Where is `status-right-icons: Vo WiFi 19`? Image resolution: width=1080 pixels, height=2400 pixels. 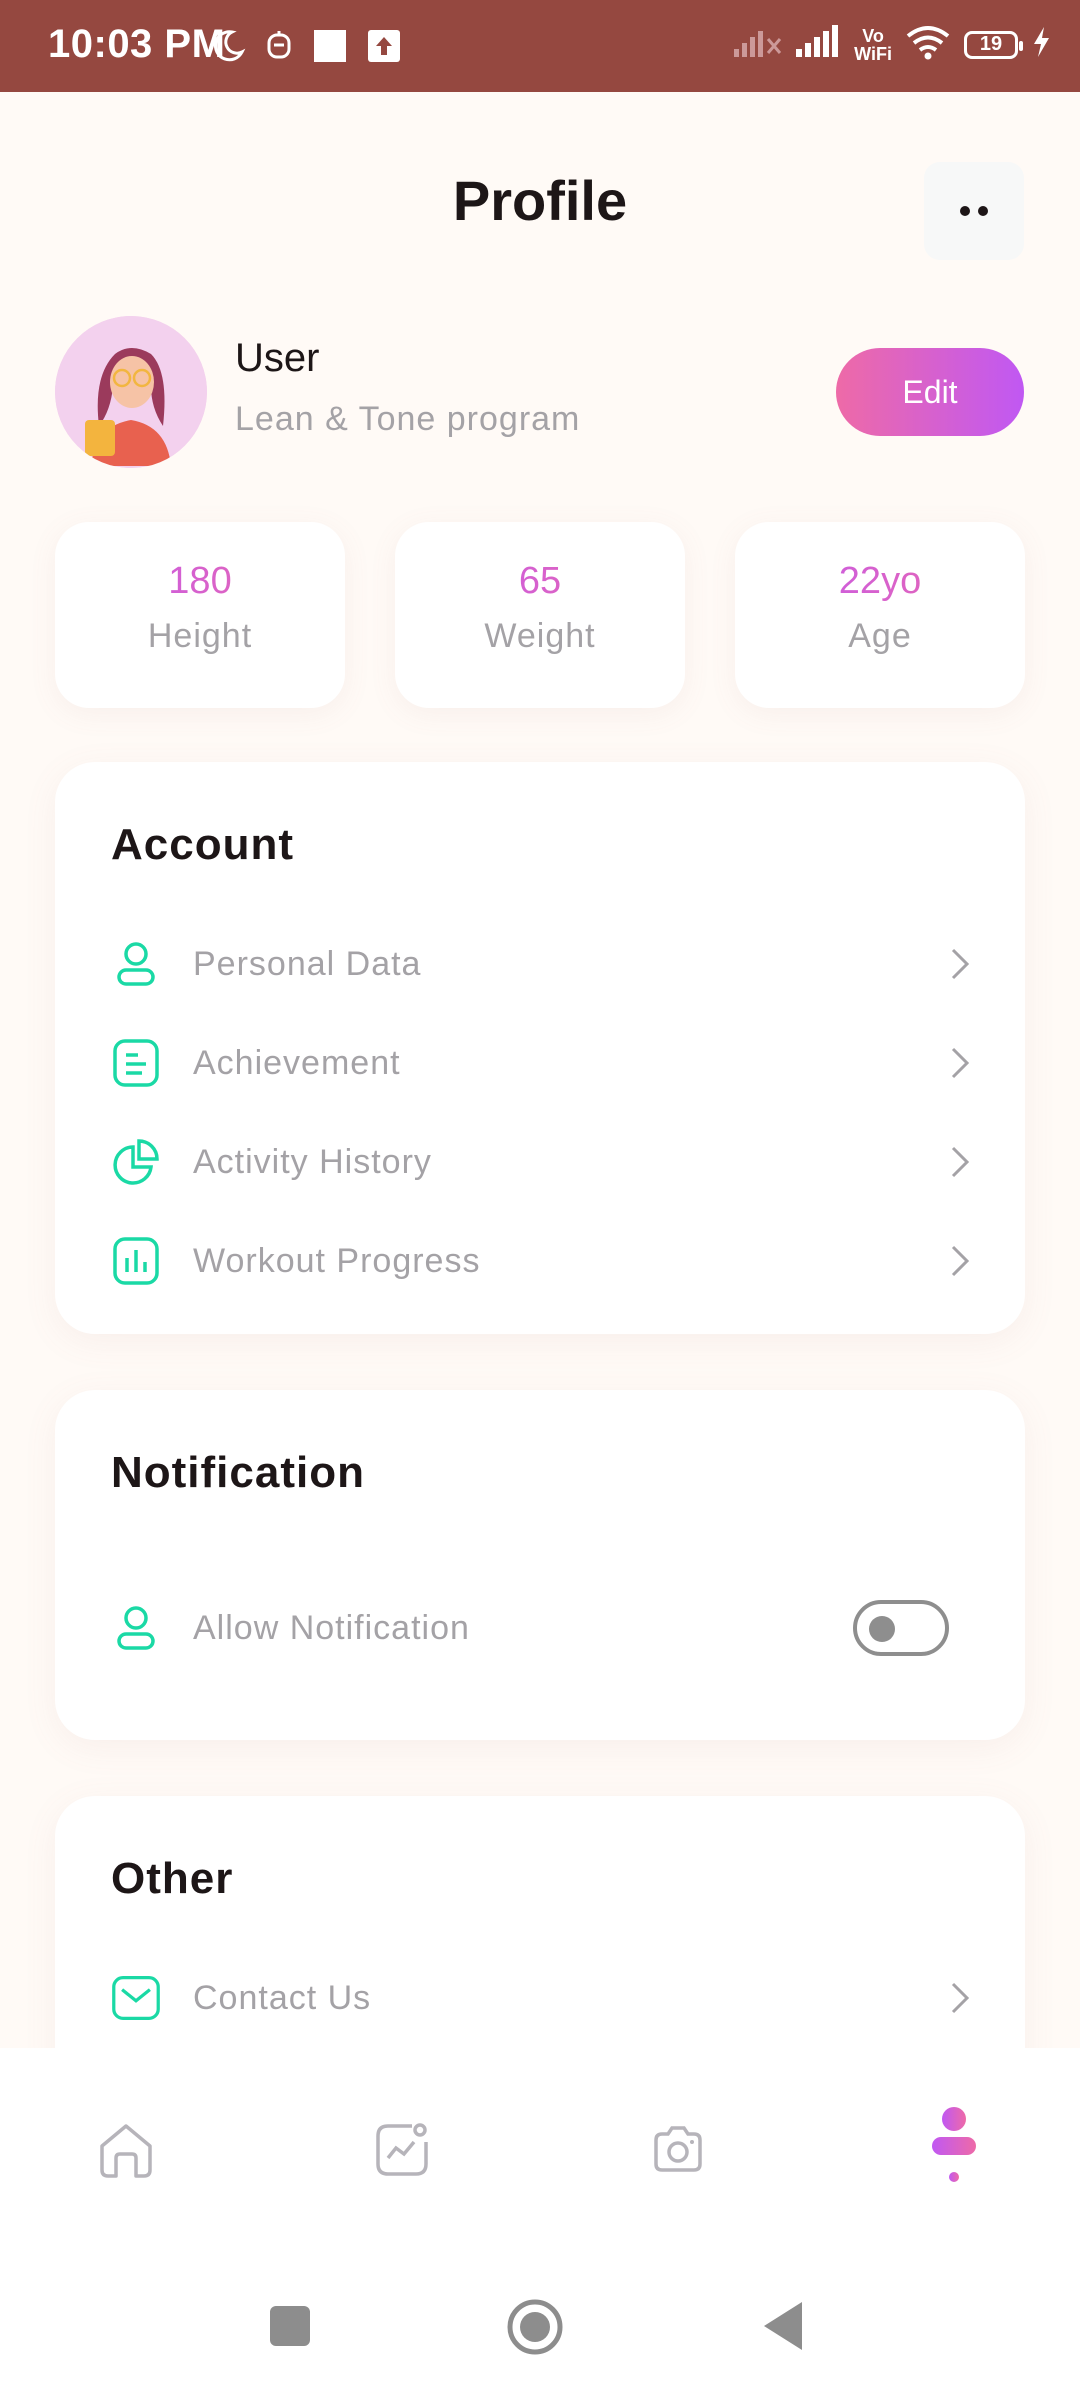 status-right-icons: Vo WiFi 19 is located at coordinates (892, 44).